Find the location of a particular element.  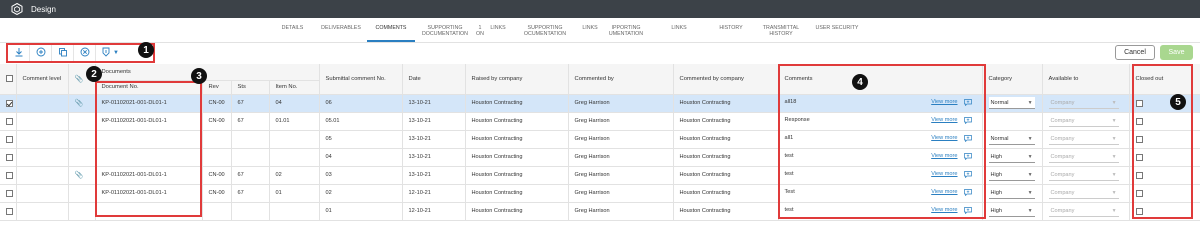

import-dropdown-button: ▼ is located at coordinates (110, 53).